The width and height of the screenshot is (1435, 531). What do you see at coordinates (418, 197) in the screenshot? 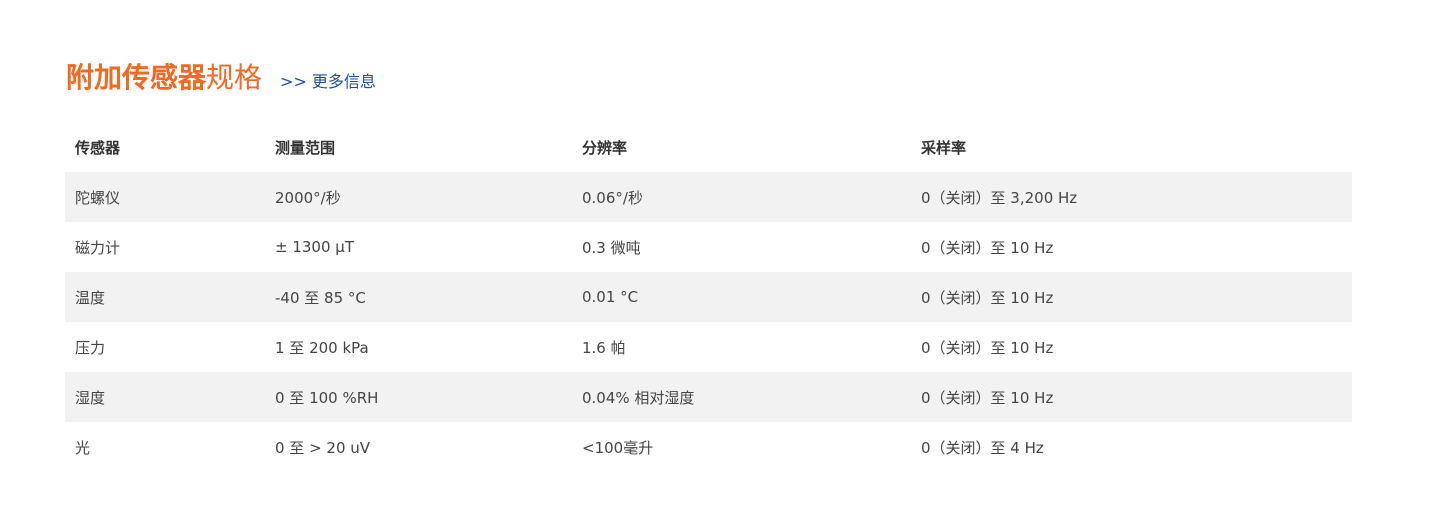
I see `cell-range: 2000°/秒` at bounding box center [418, 197].